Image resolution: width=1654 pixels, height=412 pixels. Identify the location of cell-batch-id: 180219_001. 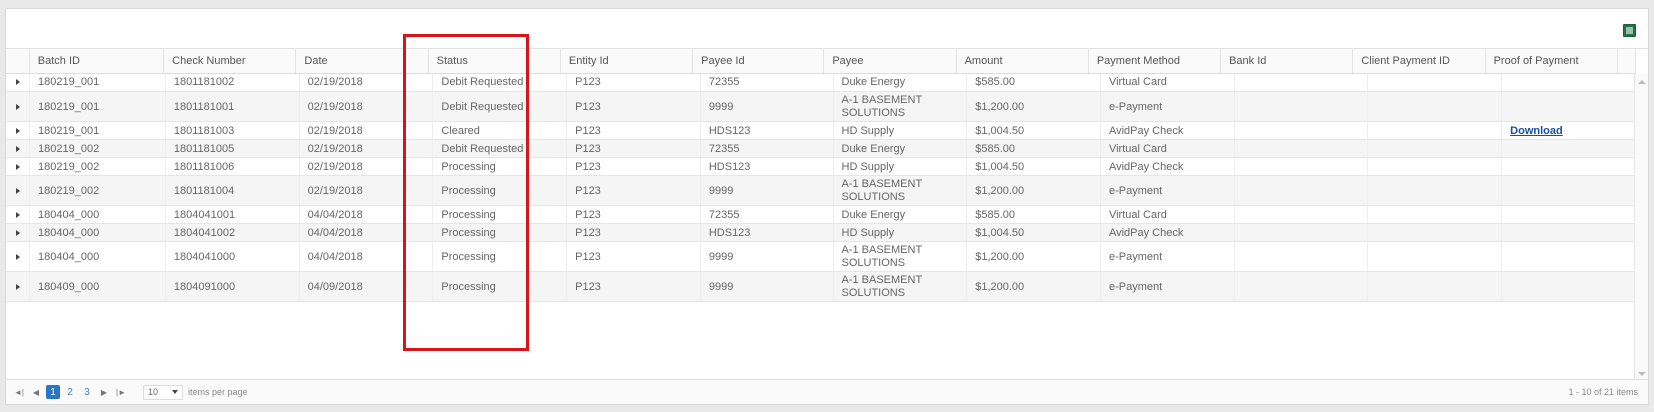
(97, 106).